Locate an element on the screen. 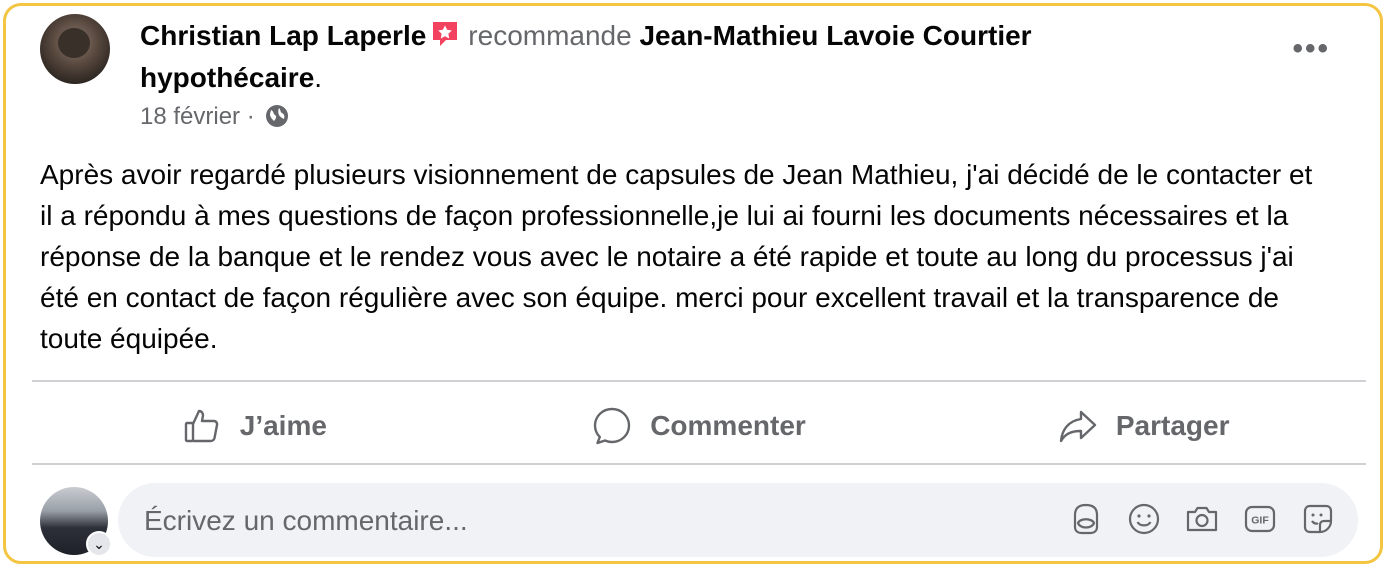 The width and height of the screenshot is (1390, 571). post-header-cont: hypothécaire. is located at coordinates (231, 78).